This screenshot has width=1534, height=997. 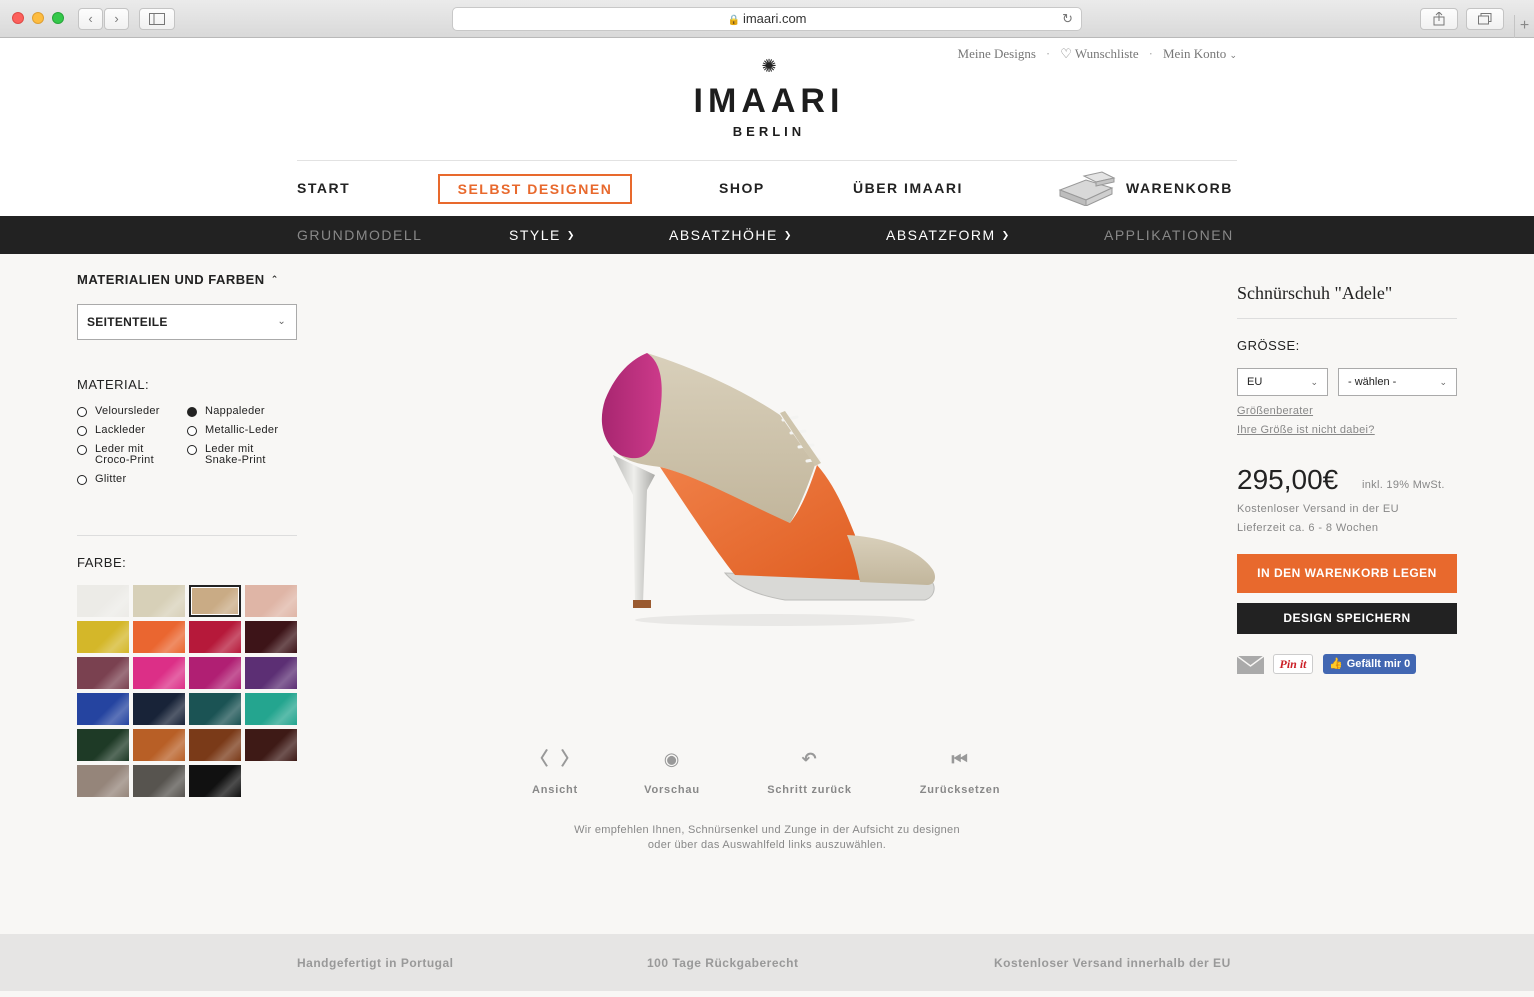 I want to click on subnav-applikationen: APPLIKATIONEN, so click(x=1169, y=235).